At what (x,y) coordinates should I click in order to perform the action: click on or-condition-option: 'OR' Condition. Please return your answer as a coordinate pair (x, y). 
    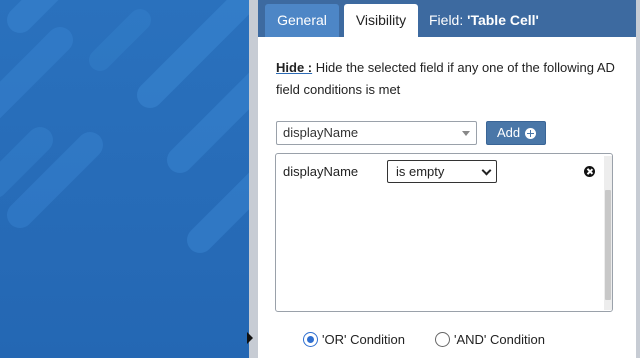
    Looking at the image, I should click on (363, 340).